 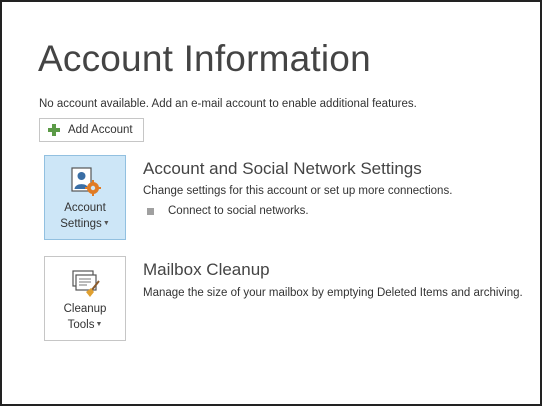 I want to click on page-title: Account Information, so click(x=204, y=58).